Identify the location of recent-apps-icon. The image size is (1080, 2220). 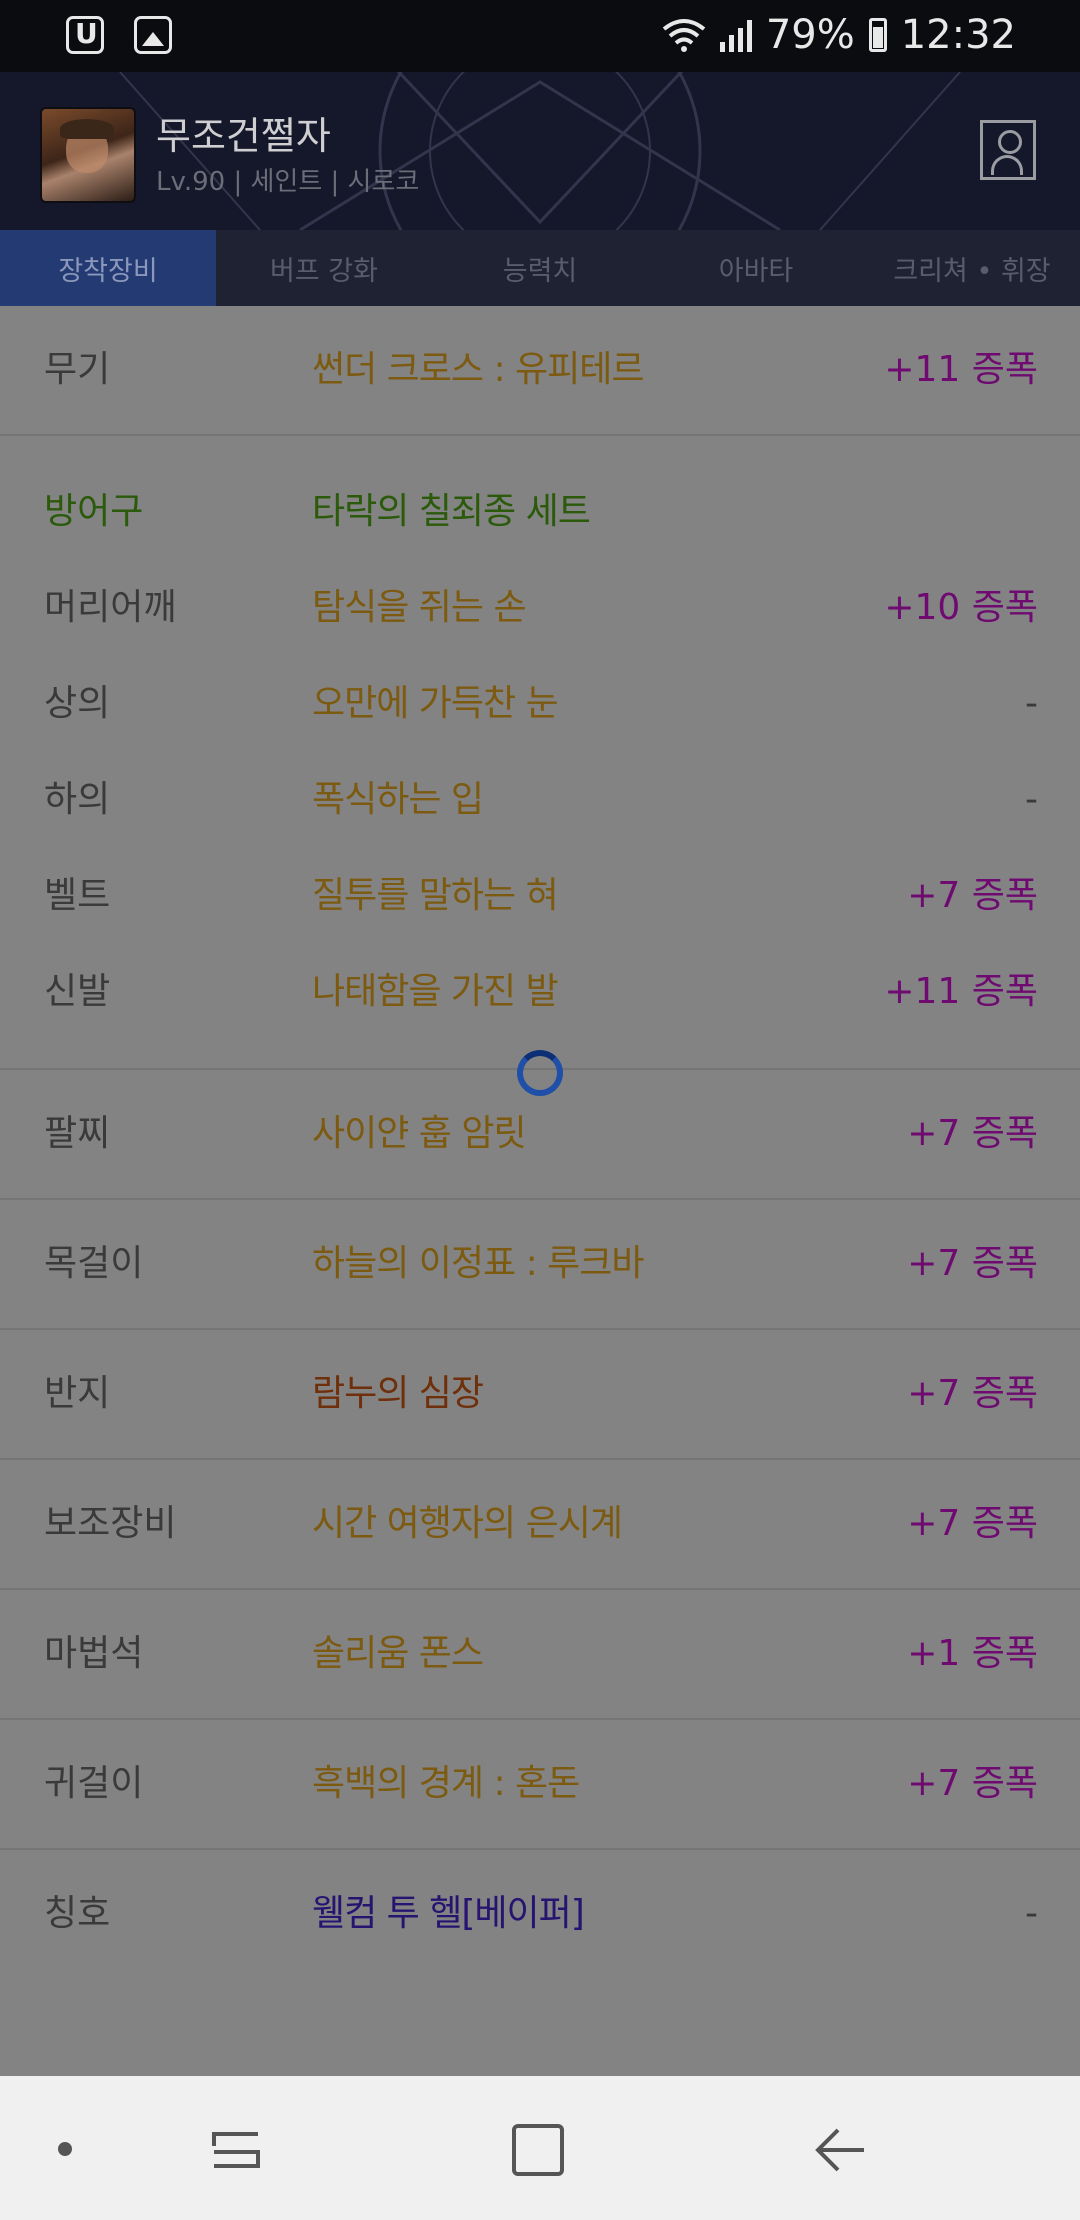
(236, 2149).